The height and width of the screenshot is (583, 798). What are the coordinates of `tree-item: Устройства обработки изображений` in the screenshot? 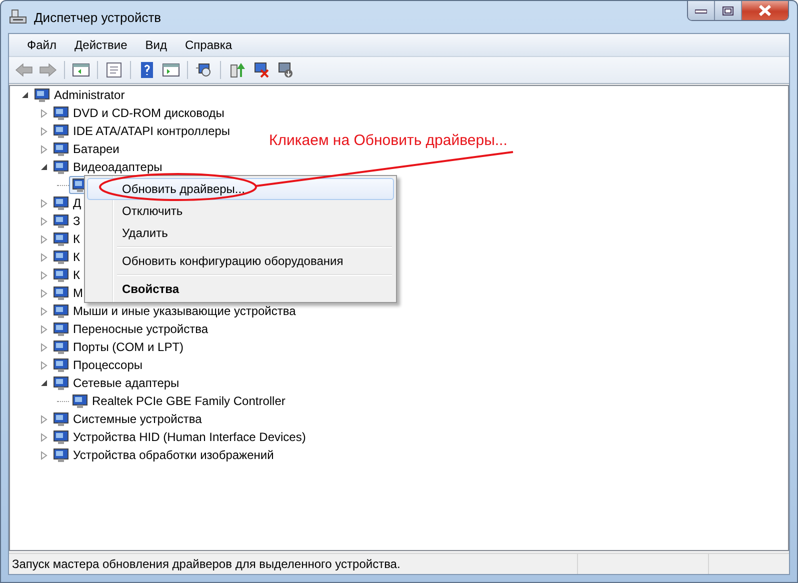 It's located at (163, 455).